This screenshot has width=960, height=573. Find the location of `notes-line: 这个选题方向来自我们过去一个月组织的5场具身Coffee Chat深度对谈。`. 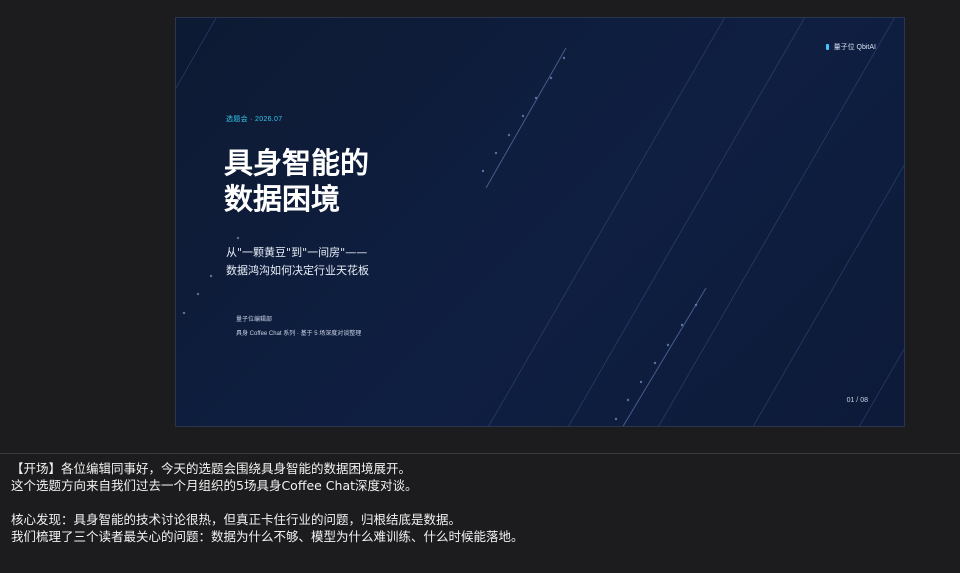

notes-line: 这个选题方向来自我们过去一个月组织的5场具身Coffee Chat深度对谈。 is located at coordinates (214, 485).